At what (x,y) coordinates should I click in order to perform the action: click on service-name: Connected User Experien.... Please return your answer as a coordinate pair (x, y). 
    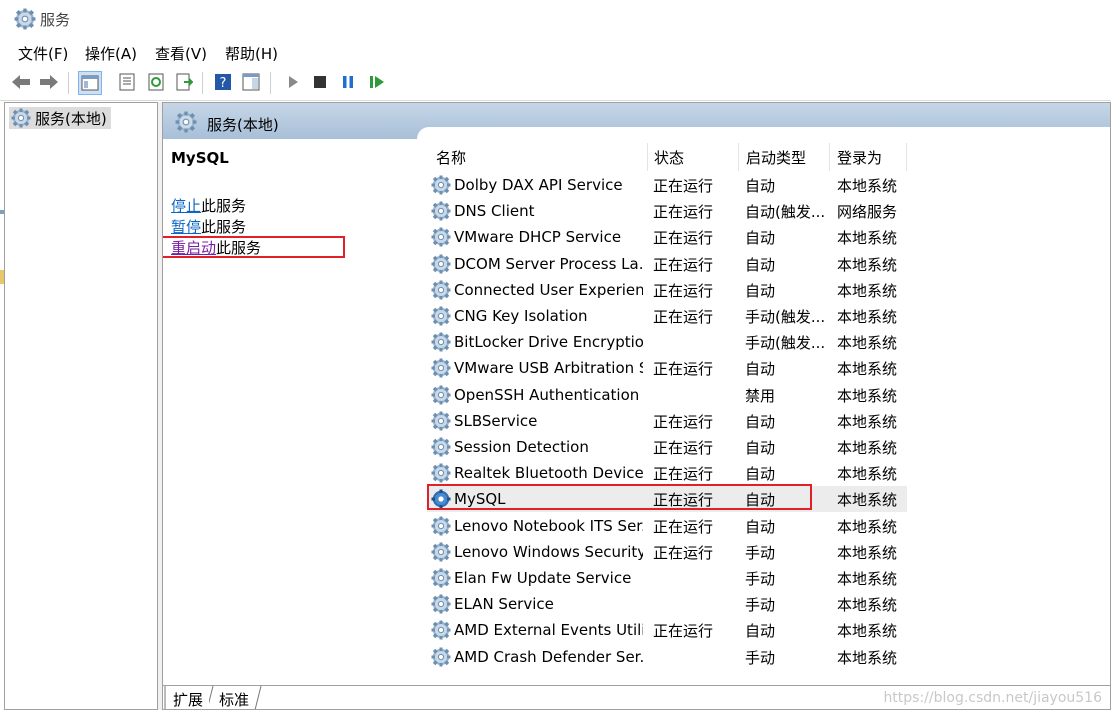
    Looking at the image, I should click on (548, 289).